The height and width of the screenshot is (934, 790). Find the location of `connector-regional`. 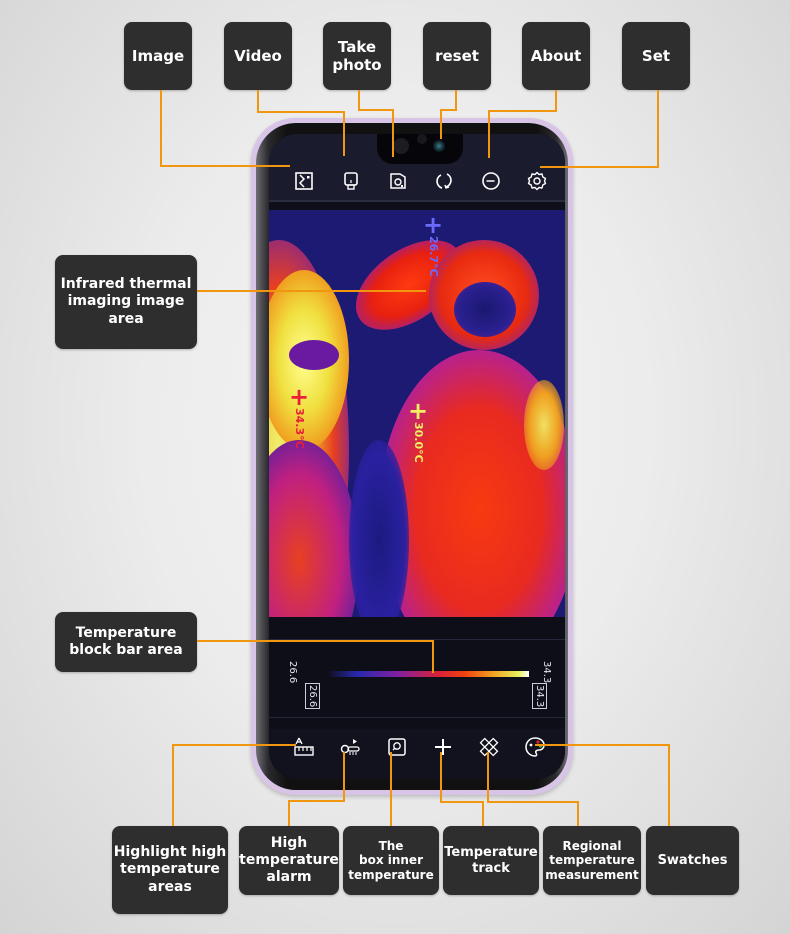

connector-regional is located at coordinates (488, 777).